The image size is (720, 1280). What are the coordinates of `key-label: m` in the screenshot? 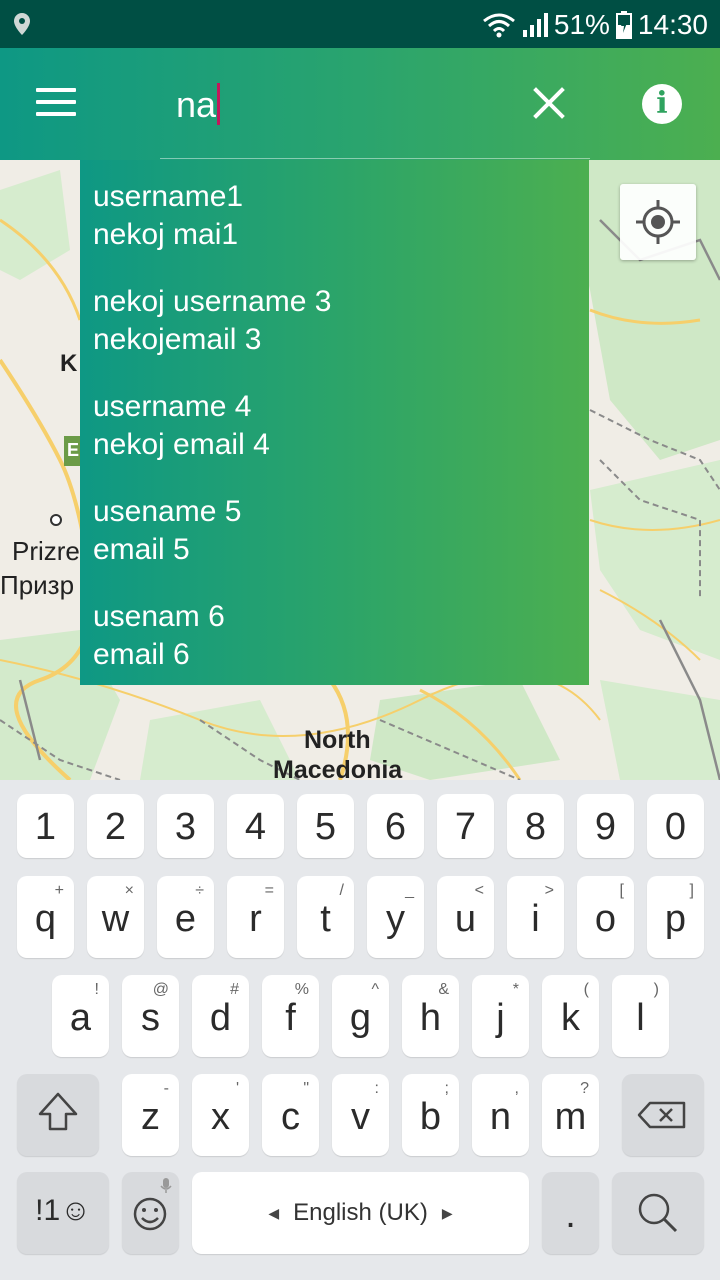 It's located at (570, 1117).